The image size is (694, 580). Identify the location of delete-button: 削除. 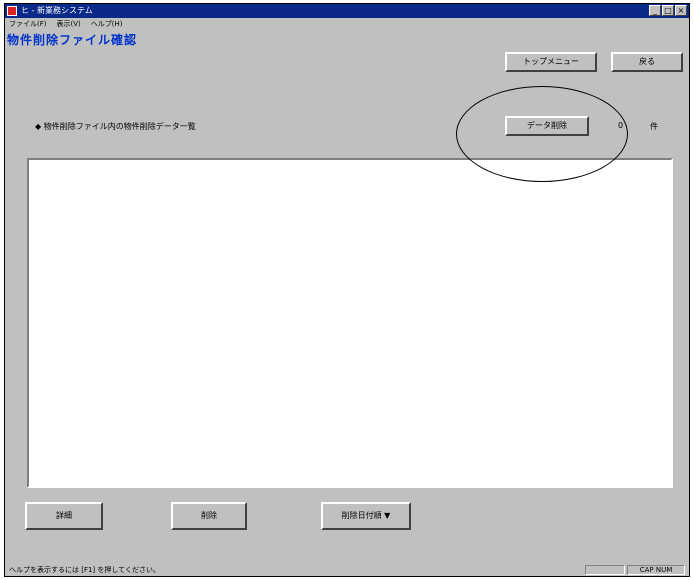
(209, 516).